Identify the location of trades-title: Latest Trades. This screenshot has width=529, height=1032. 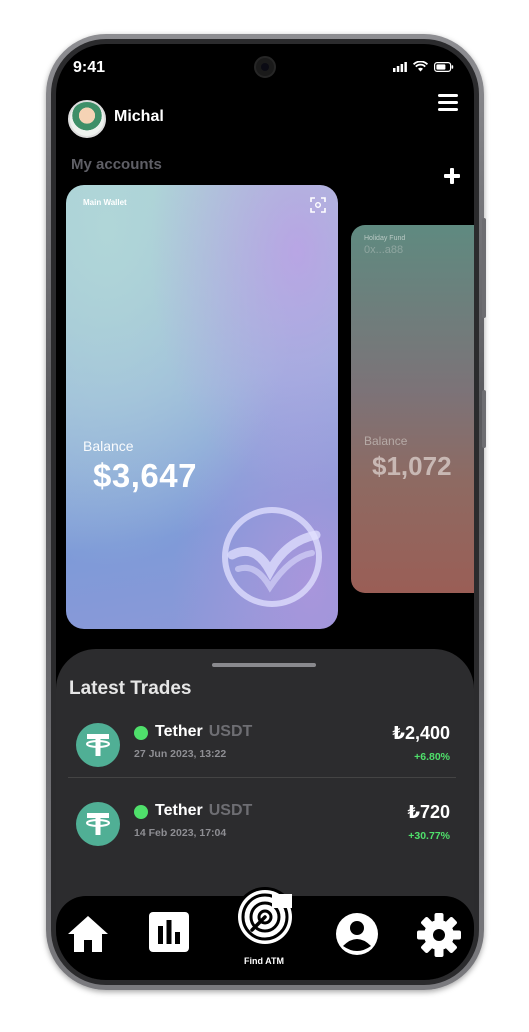
(130, 688).